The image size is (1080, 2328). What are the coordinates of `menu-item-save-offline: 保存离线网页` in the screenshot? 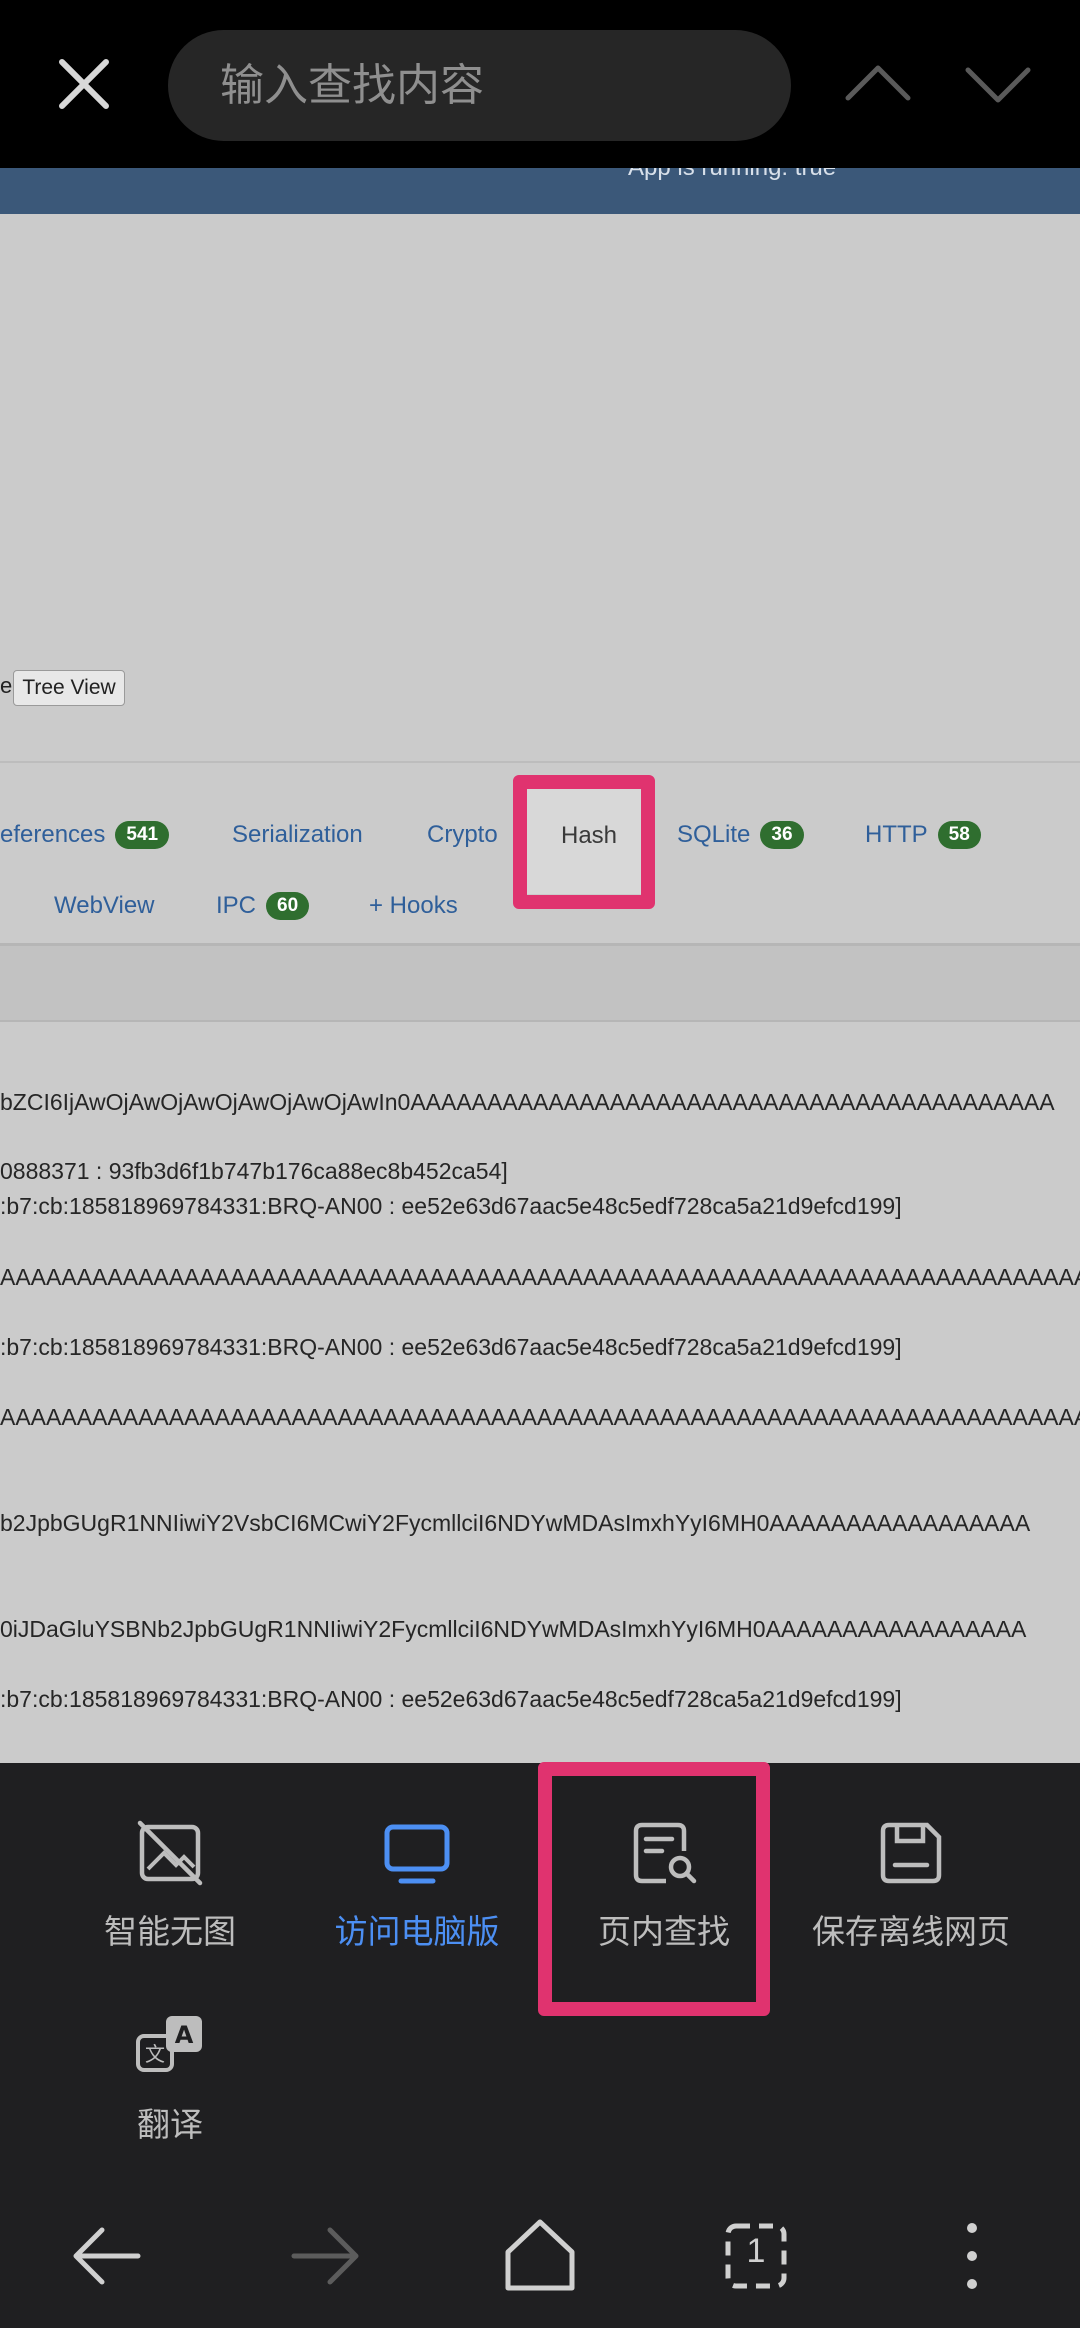 It's located at (911, 1860).